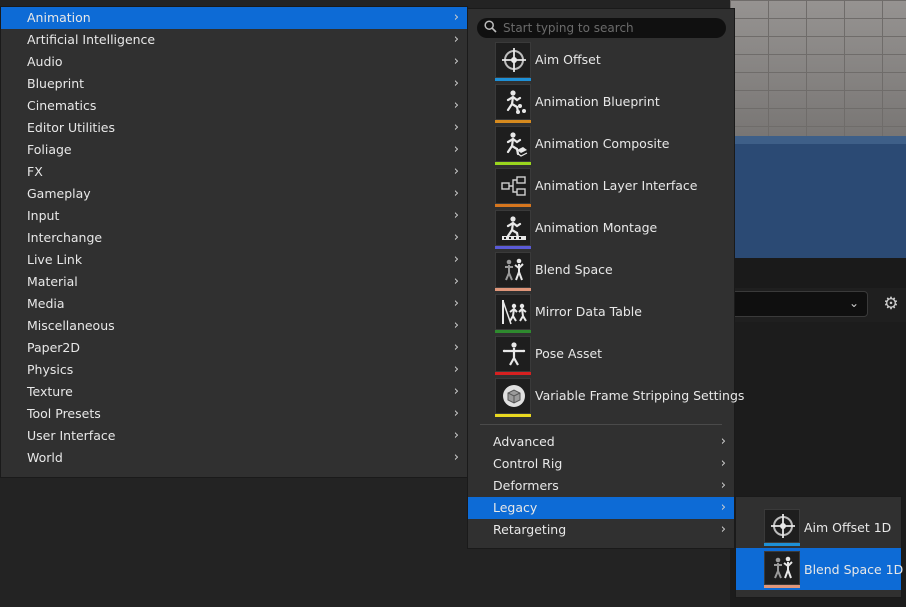  I want to click on category-label: Audio, so click(45, 61).